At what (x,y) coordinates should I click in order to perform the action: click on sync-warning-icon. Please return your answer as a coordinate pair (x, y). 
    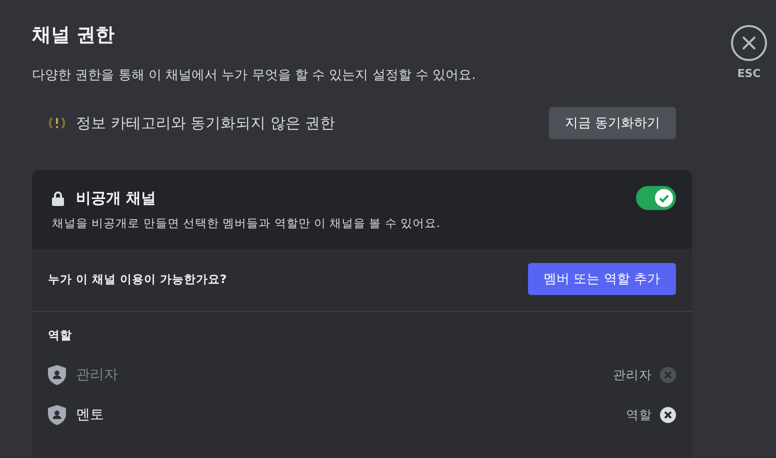
    Looking at the image, I should click on (57, 123).